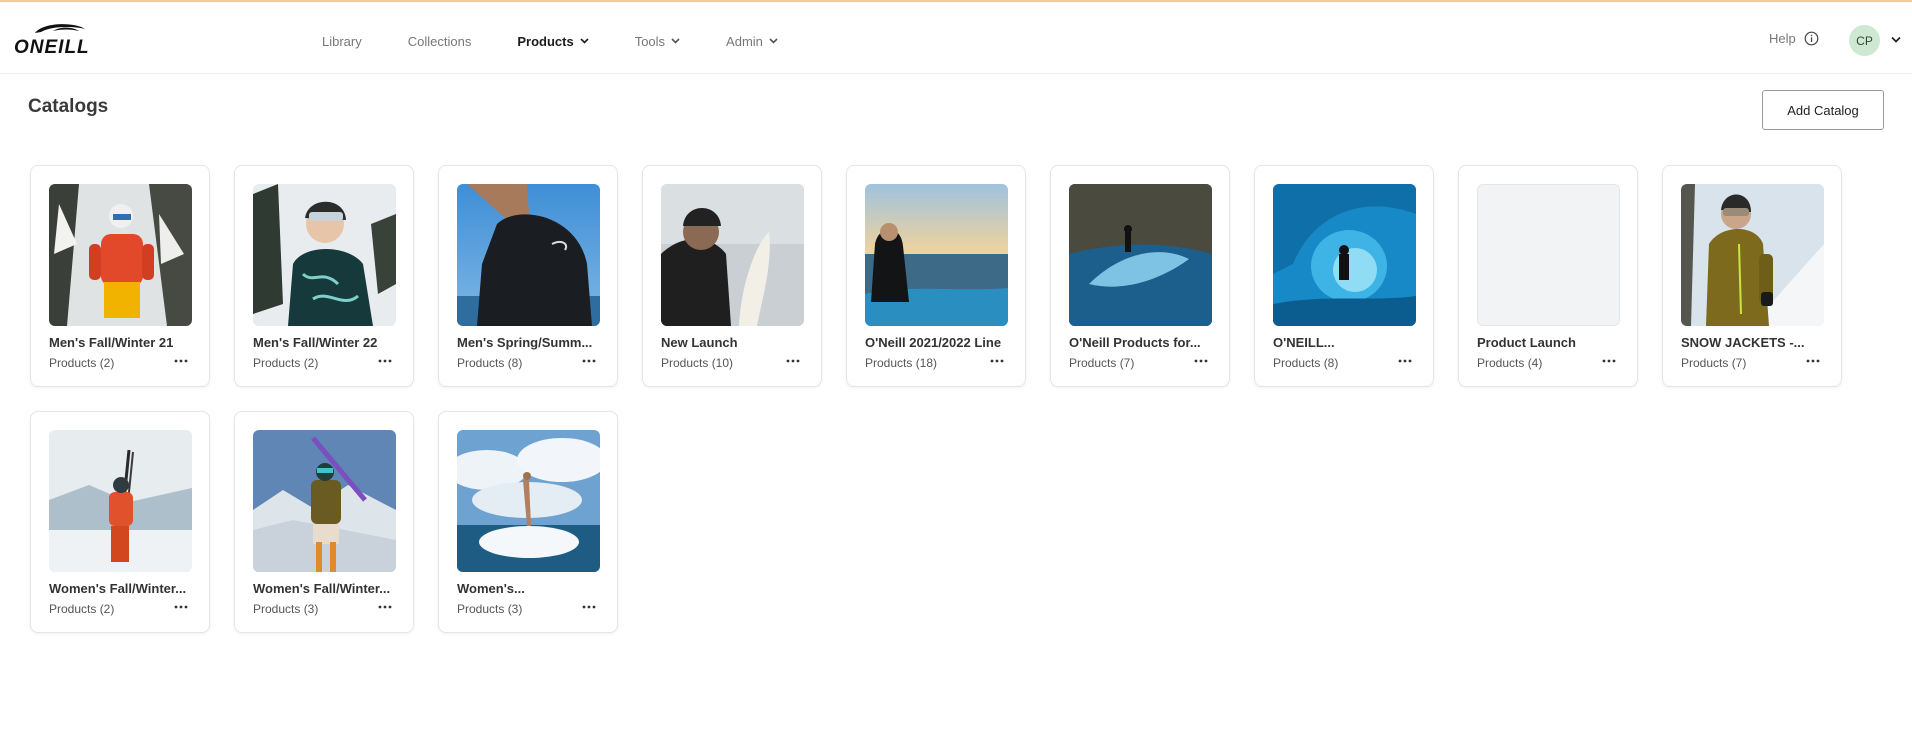 Image resolution: width=1912 pixels, height=753 pixels. I want to click on surfer-barrel-wave-image, so click(1344, 255).